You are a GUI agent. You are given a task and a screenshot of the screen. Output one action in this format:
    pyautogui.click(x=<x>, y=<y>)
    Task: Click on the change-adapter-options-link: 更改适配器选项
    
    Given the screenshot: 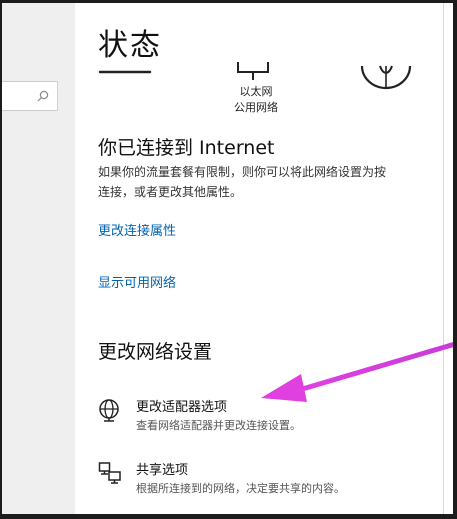 What is the action you would take?
    pyautogui.click(x=181, y=405)
    